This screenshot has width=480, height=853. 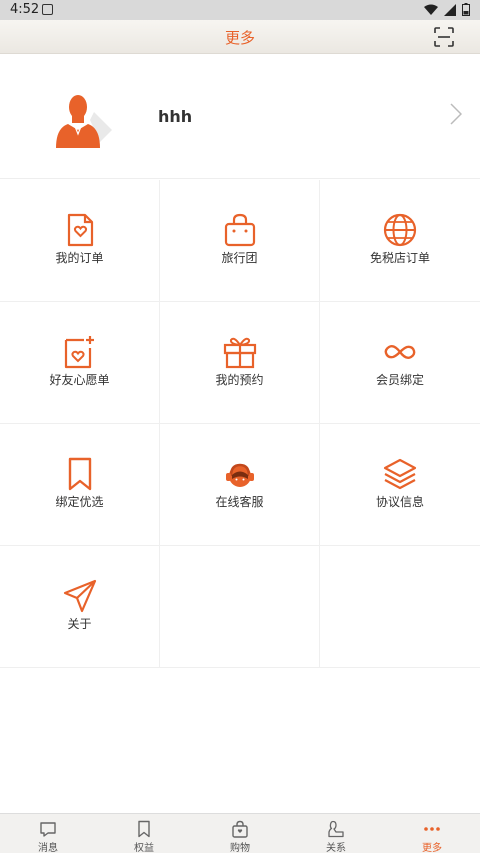 I want to click on bottom-nav: 消息 权益 购物 关系 更多, so click(x=240, y=833).